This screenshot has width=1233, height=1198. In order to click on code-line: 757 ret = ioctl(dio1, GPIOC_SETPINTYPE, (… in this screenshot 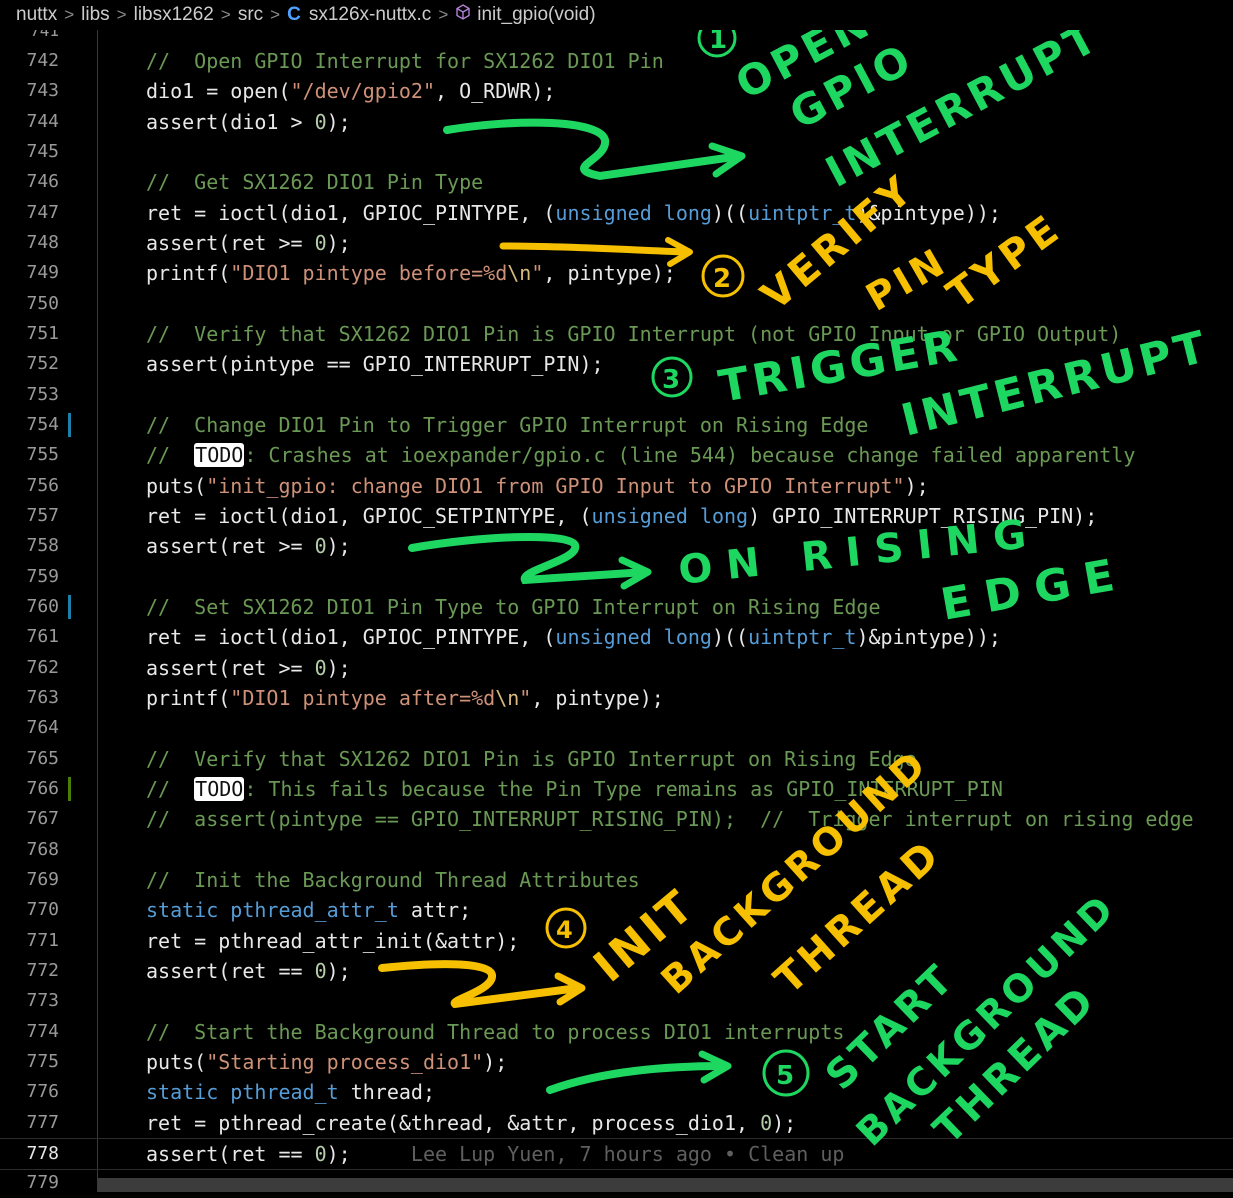, I will do `click(616, 516)`.